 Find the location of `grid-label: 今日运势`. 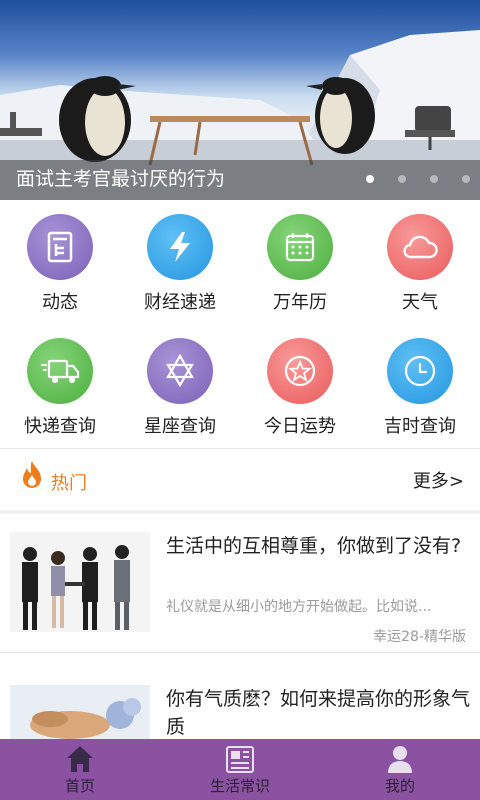

grid-label: 今日运势 is located at coordinates (300, 426).